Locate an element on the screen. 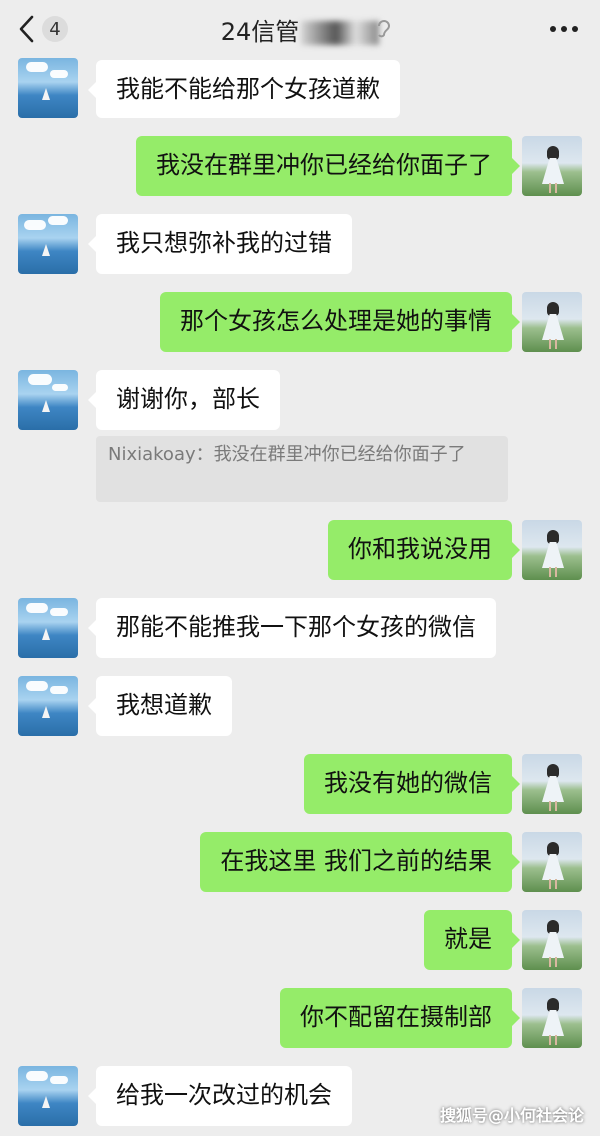 The image size is (600, 1136). more-button is located at coordinates (564, 29).